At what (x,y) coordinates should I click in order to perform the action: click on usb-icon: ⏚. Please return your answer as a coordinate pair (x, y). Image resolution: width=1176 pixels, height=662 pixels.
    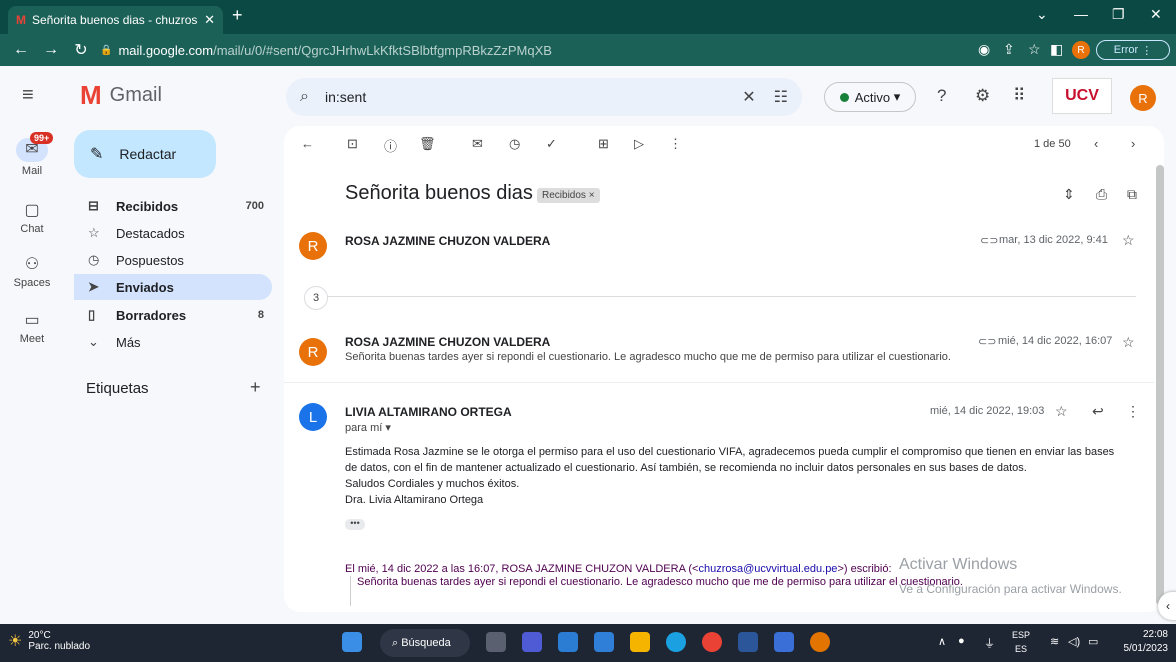
    Looking at the image, I should click on (989, 643).